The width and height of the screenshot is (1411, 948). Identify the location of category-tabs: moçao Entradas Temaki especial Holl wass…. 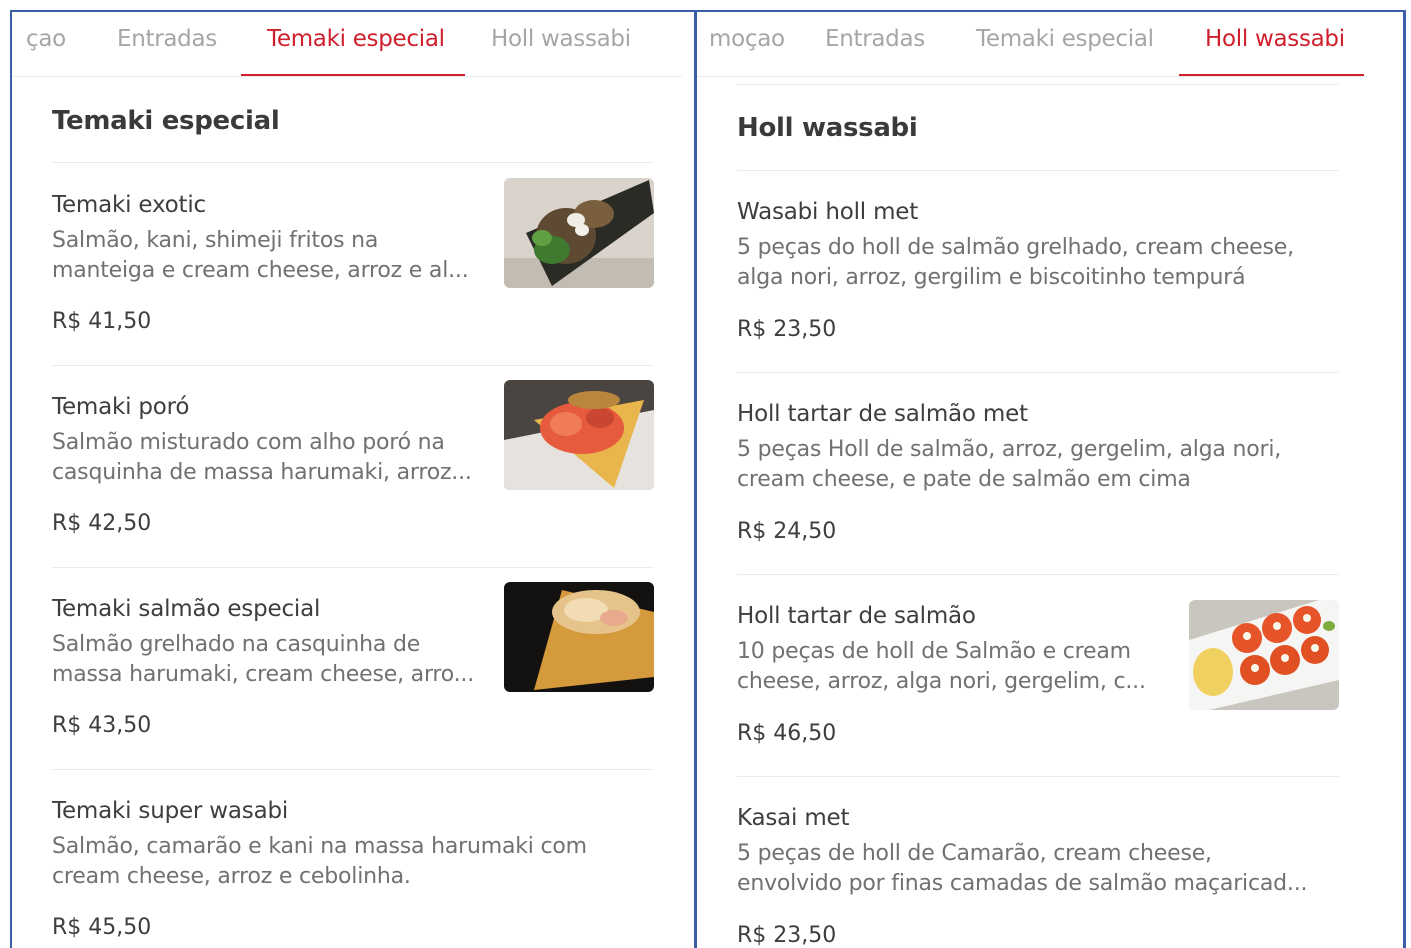
(1050, 45).